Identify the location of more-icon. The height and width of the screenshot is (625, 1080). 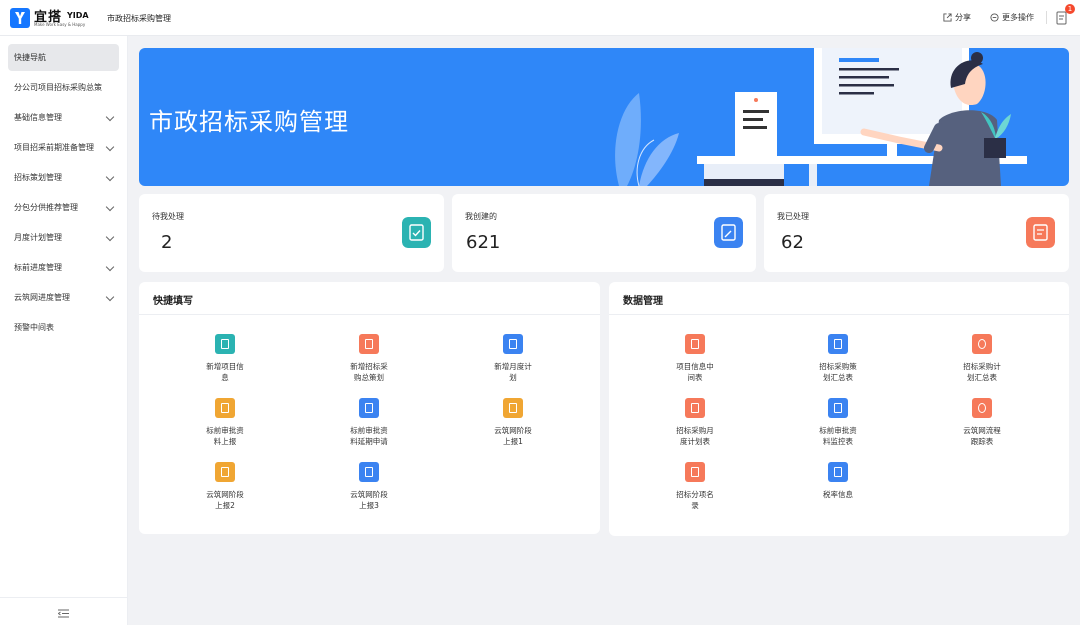
(994, 17).